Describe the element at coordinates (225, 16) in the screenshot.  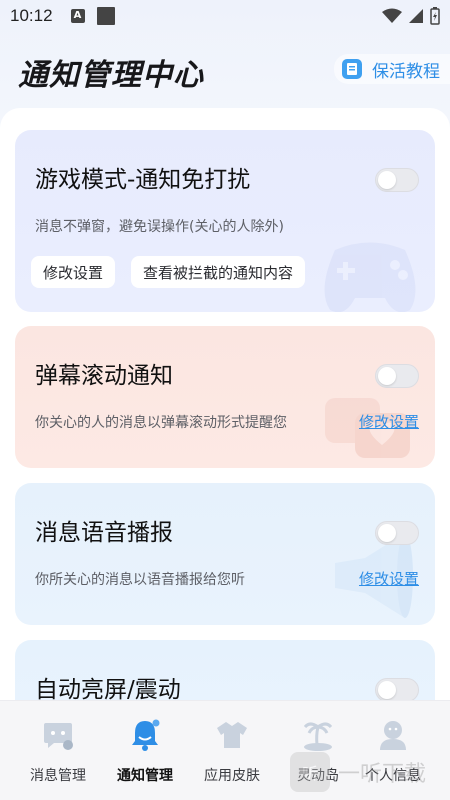
I see `status-bar: 10:12 A` at that location.